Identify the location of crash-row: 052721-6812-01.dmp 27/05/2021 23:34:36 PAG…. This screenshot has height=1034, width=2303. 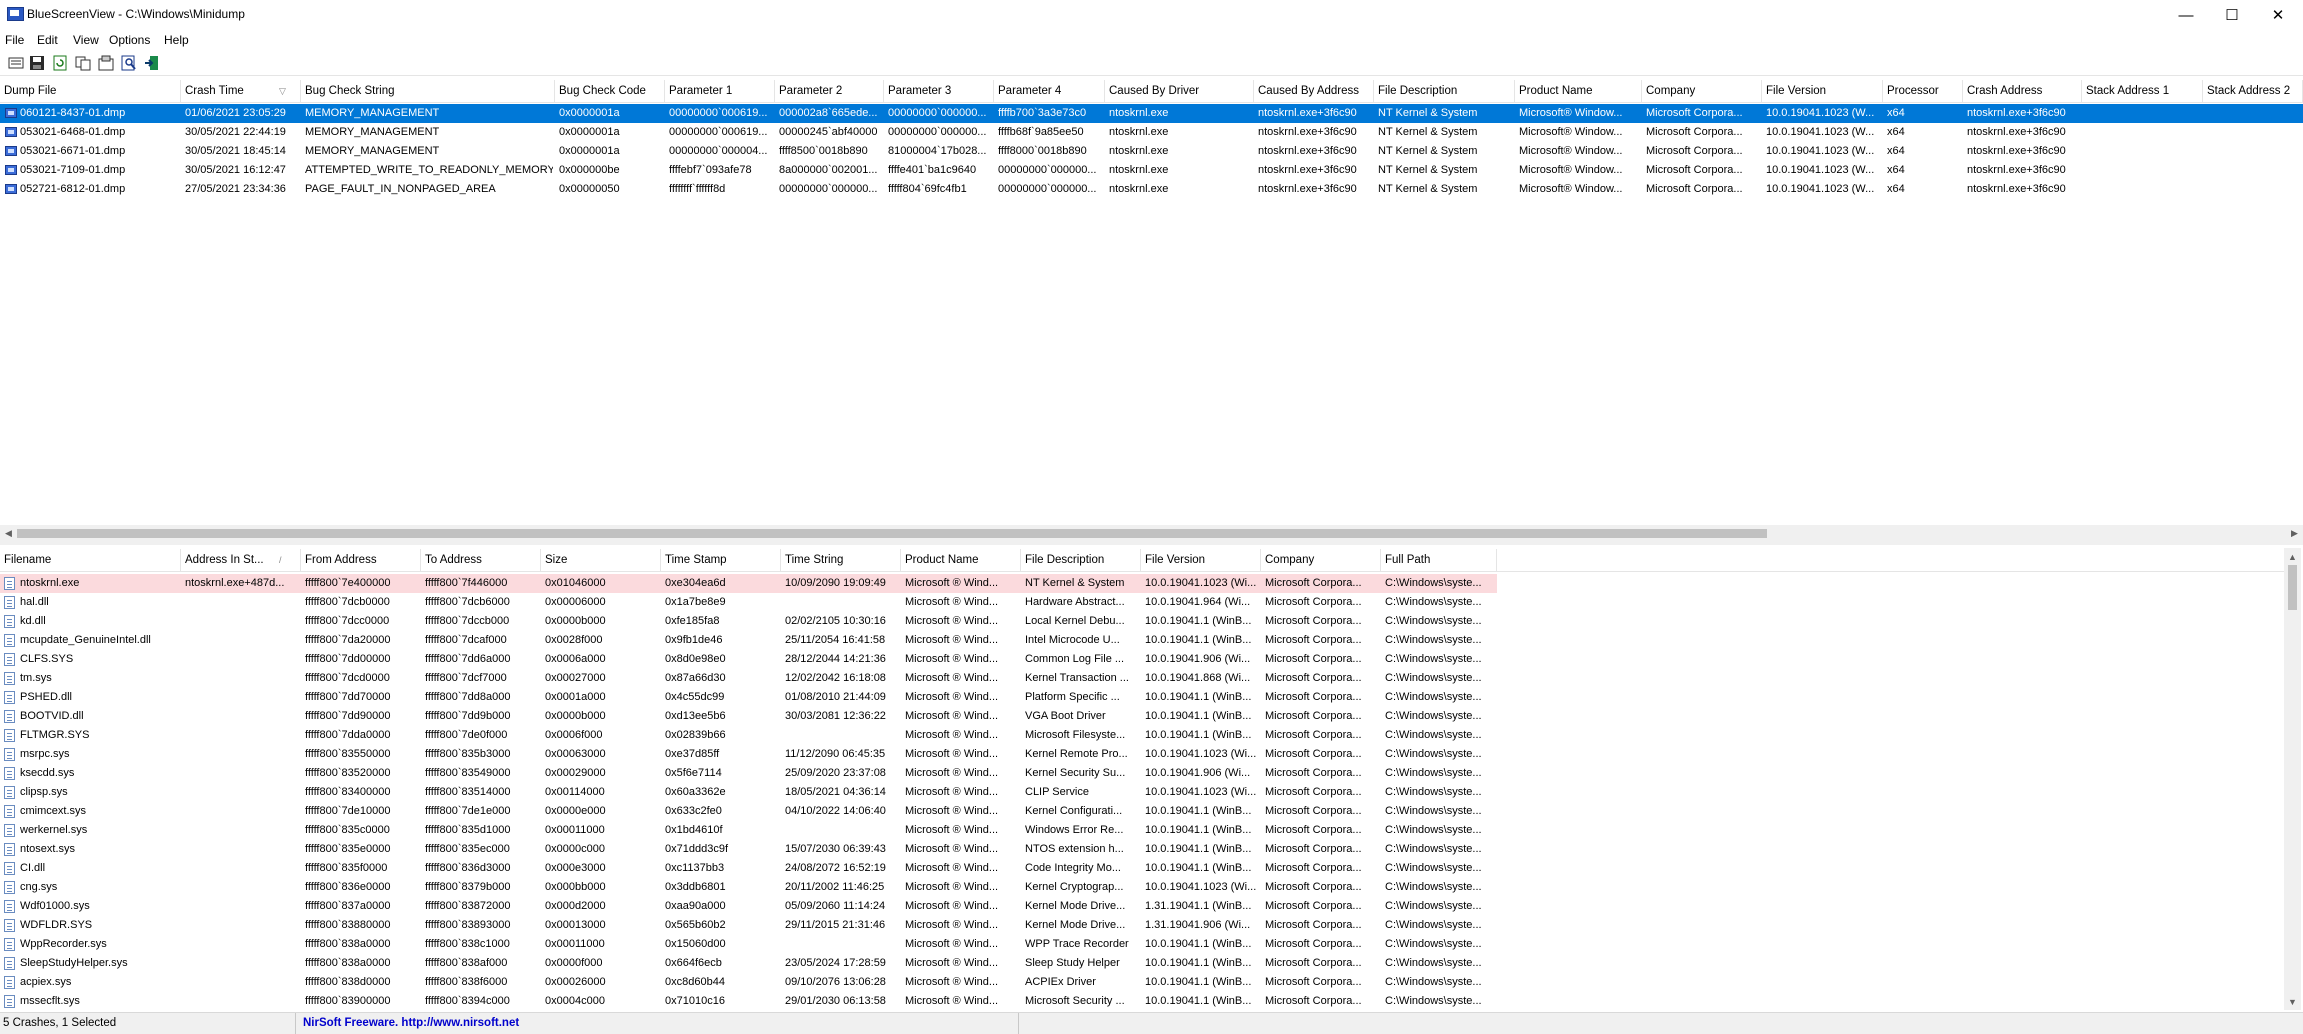
(1151, 189).